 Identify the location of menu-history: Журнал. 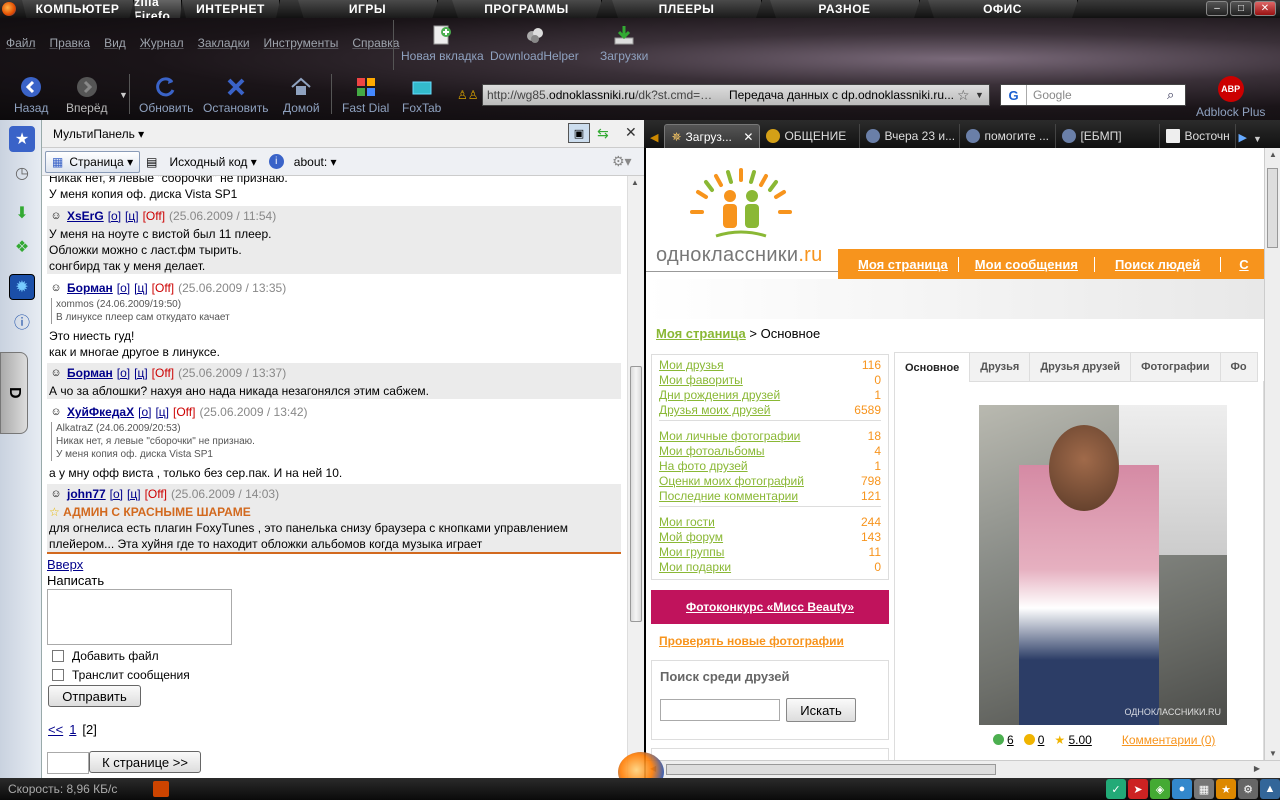
(162, 45).